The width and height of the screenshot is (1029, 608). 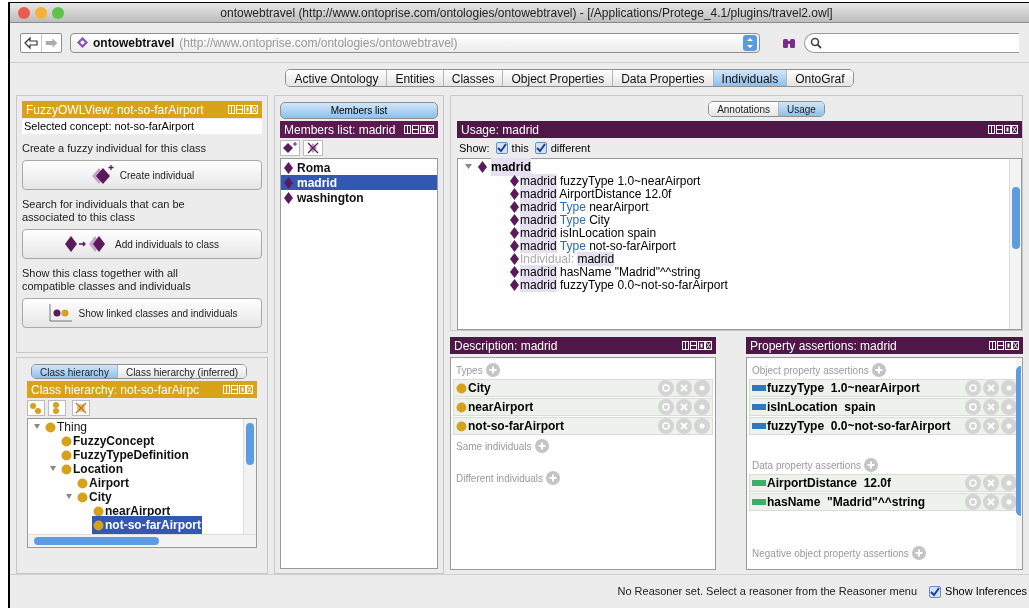 I want to click on minimize-button, so click(x=41, y=12).